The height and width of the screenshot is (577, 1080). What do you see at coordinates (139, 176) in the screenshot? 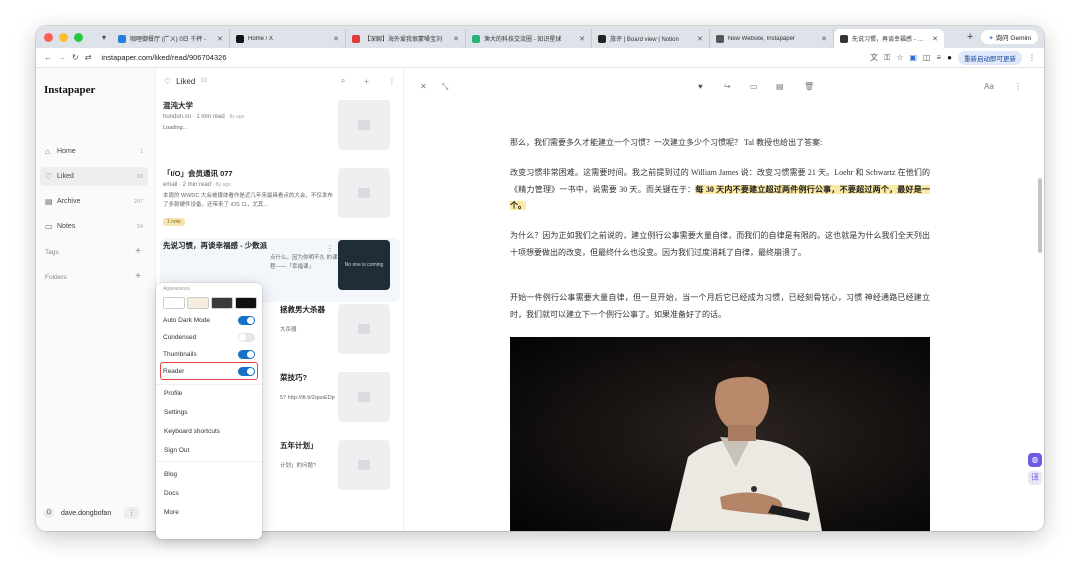
I see `sidebar-item-count: 10` at bounding box center [139, 176].